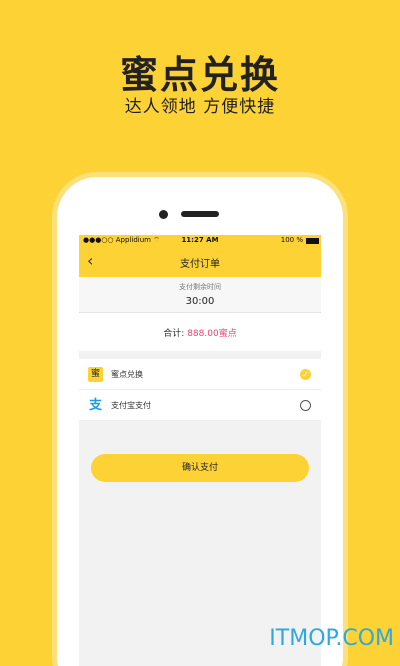 The height and width of the screenshot is (666, 400). Describe the element at coordinates (200, 214) in the screenshot. I see `speaker-grille` at that location.